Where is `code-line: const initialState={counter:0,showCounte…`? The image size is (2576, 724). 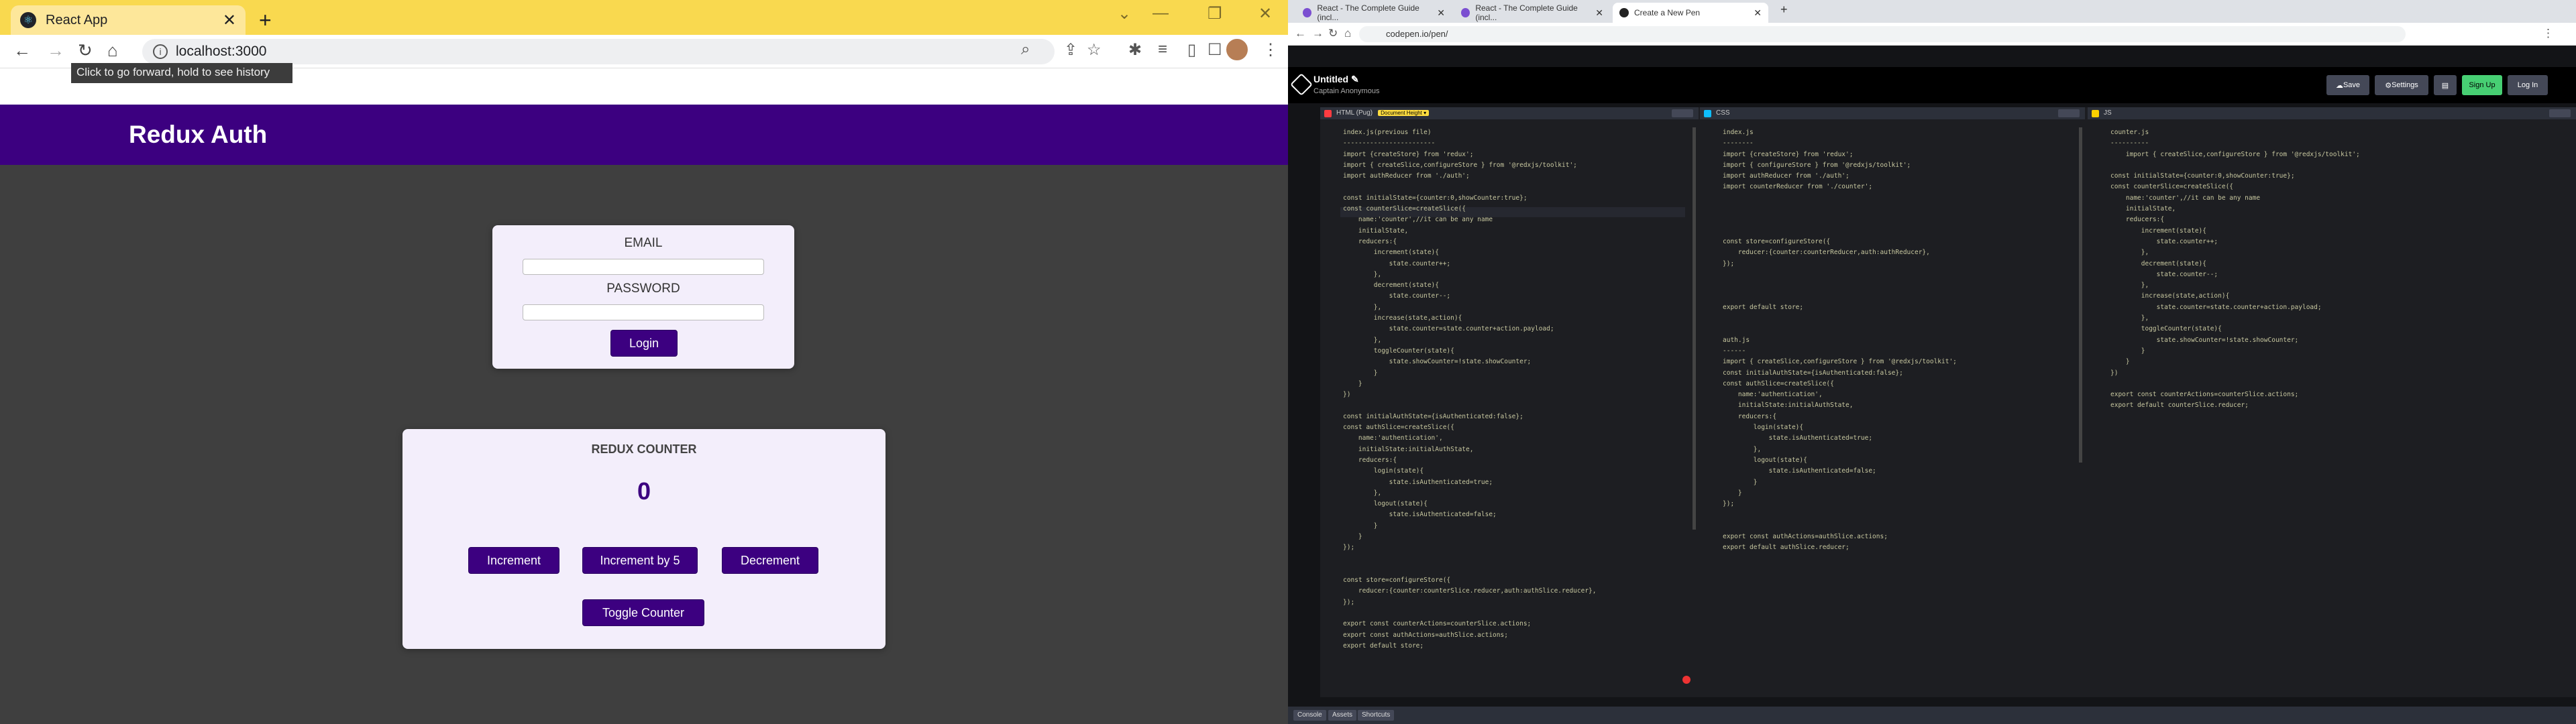 code-line: const initialState={counter:0,showCounte… is located at coordinates (2343, 176).